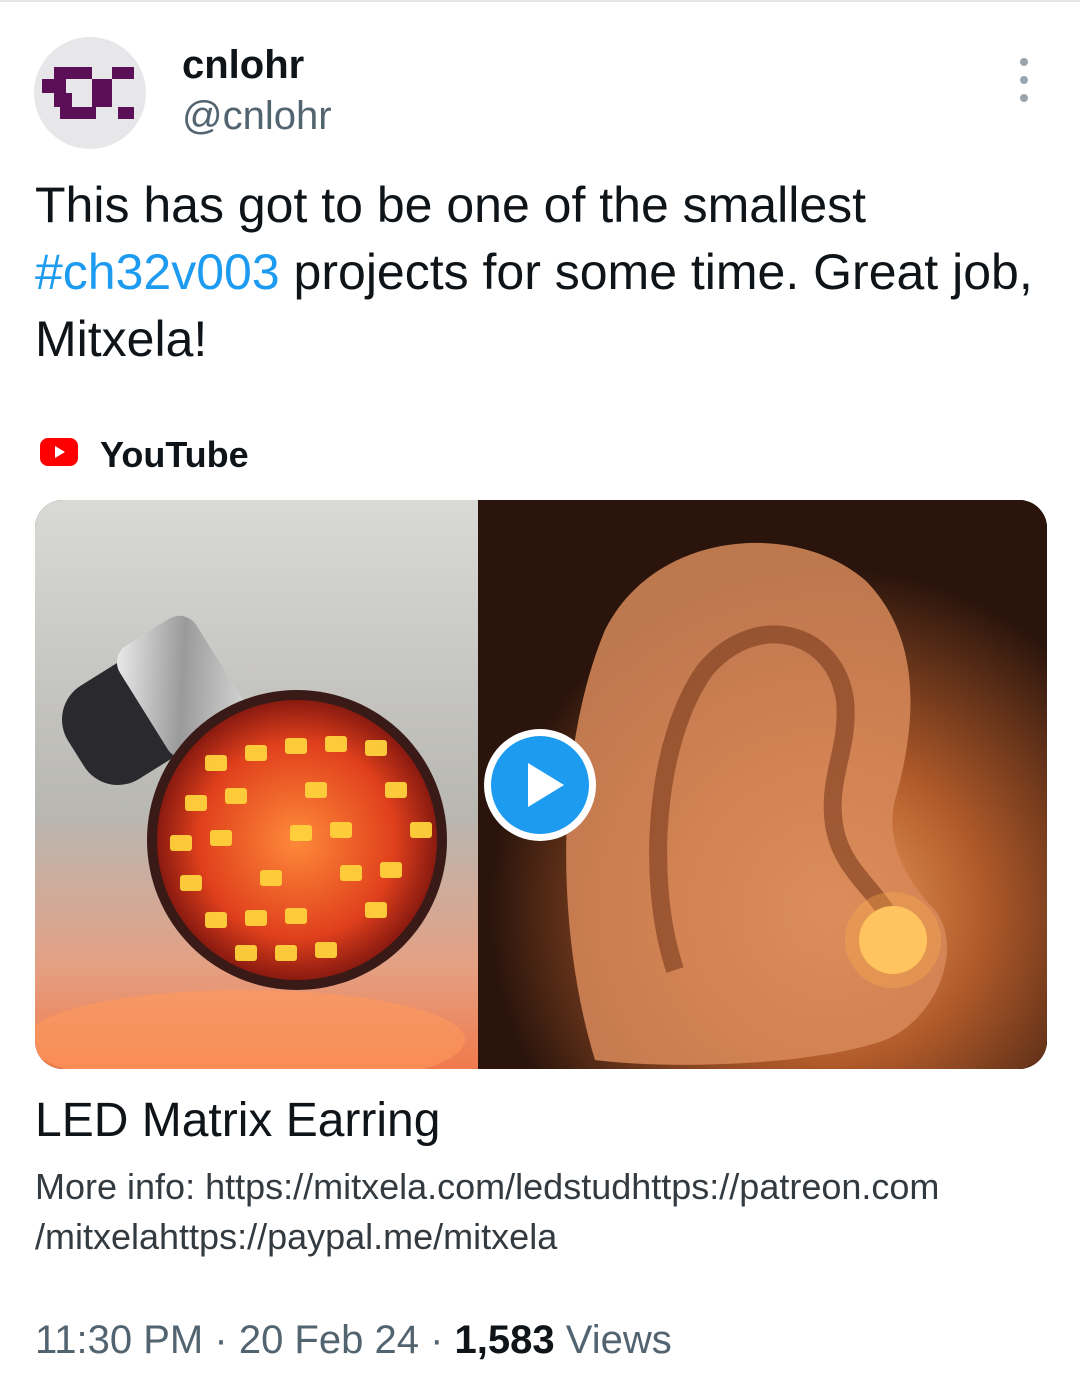 This screenshot has width=1080, height=1391. What do you see at coordinates (257, 116) in the screenshot?
I see `author-handle: @cnlohr` at bounding box center [257, 116].